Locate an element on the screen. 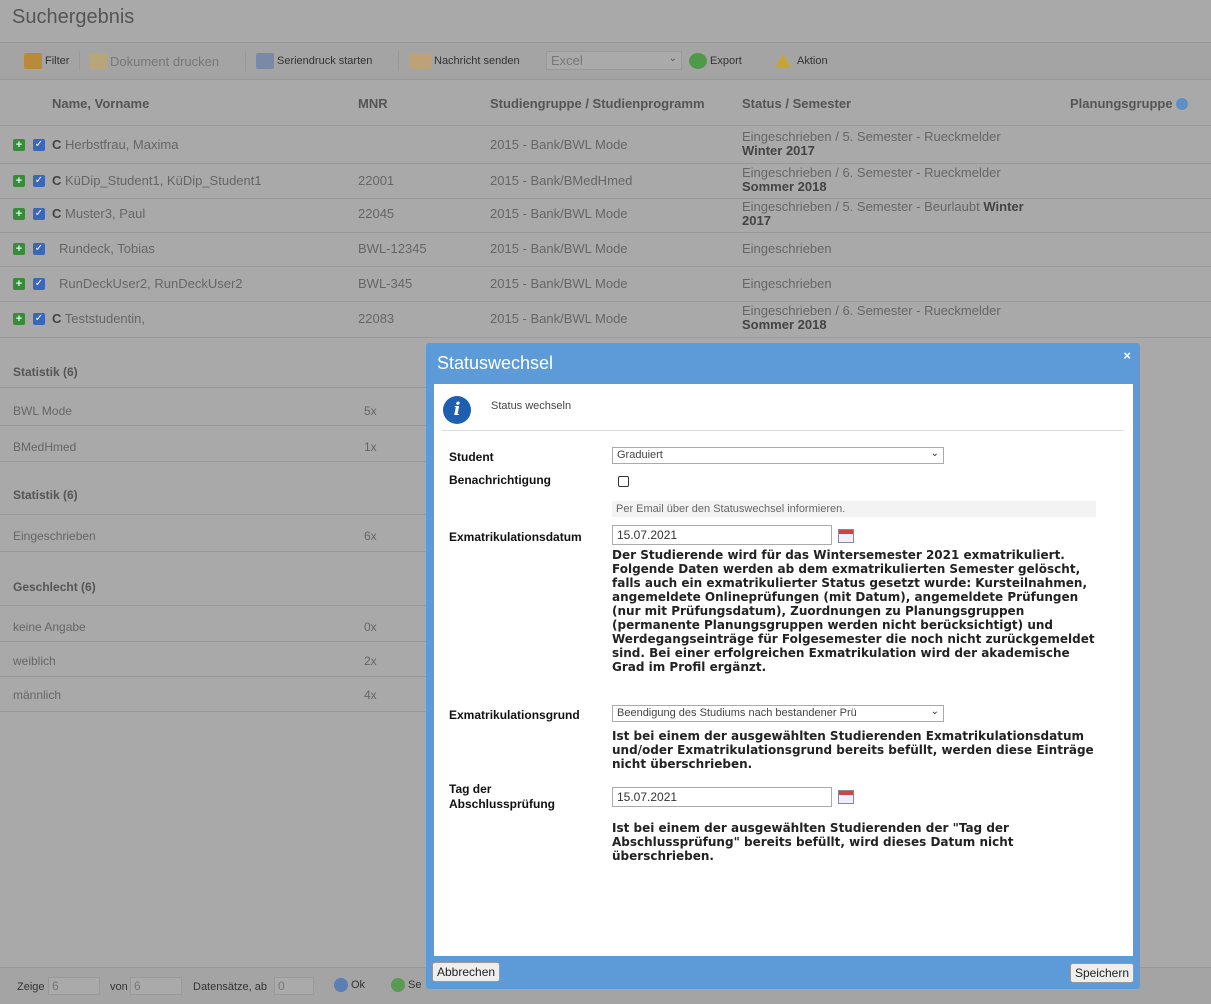 The width and height of the screenshot is (1211, 1004). export-icon is located at coordinates (698, 61).